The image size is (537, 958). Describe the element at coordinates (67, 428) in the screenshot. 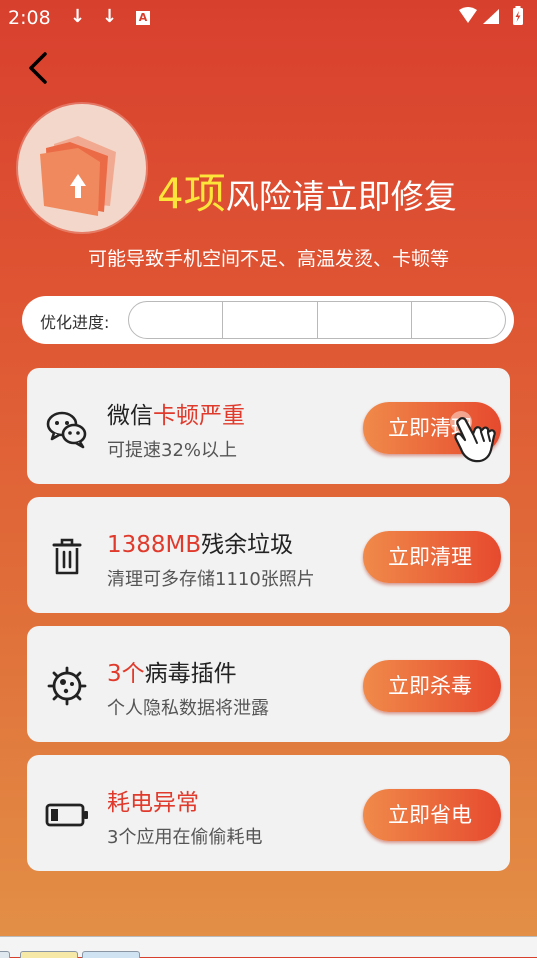

I see `wechat-icon` at that location.